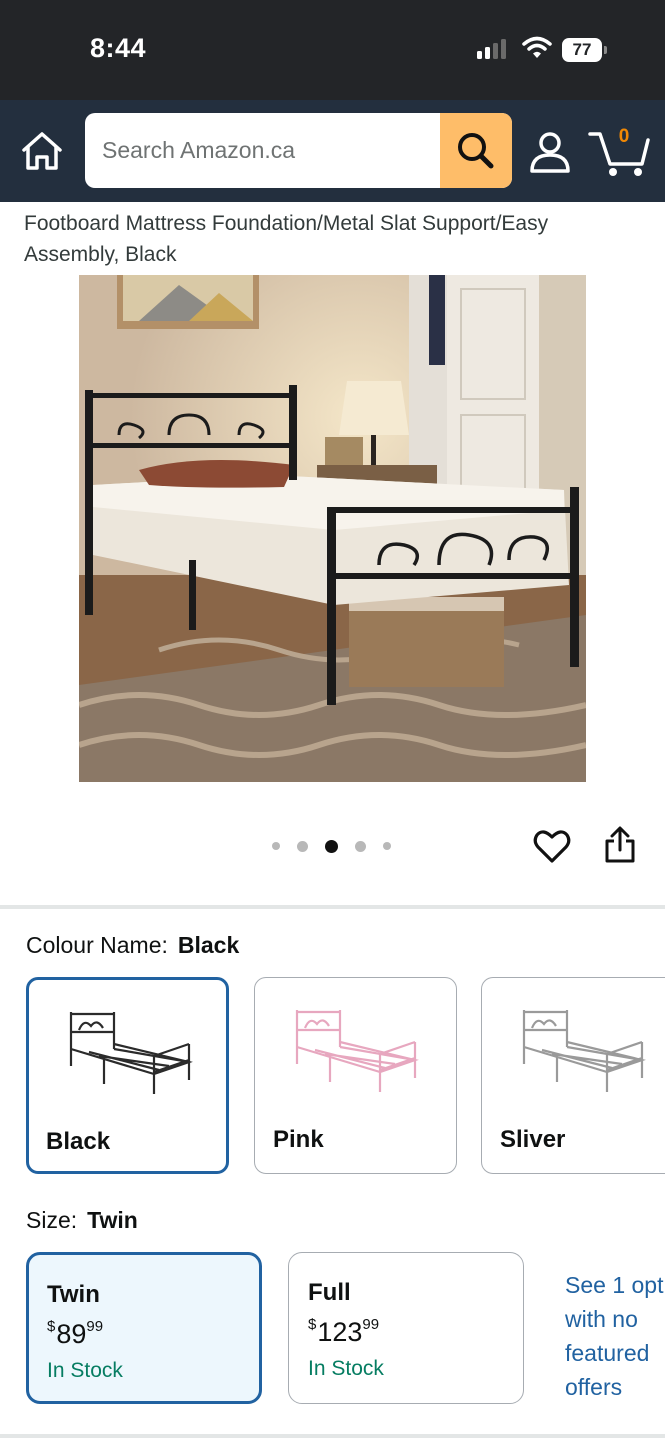  I want to click on colour-selected-value: Black, so click(208, 945).